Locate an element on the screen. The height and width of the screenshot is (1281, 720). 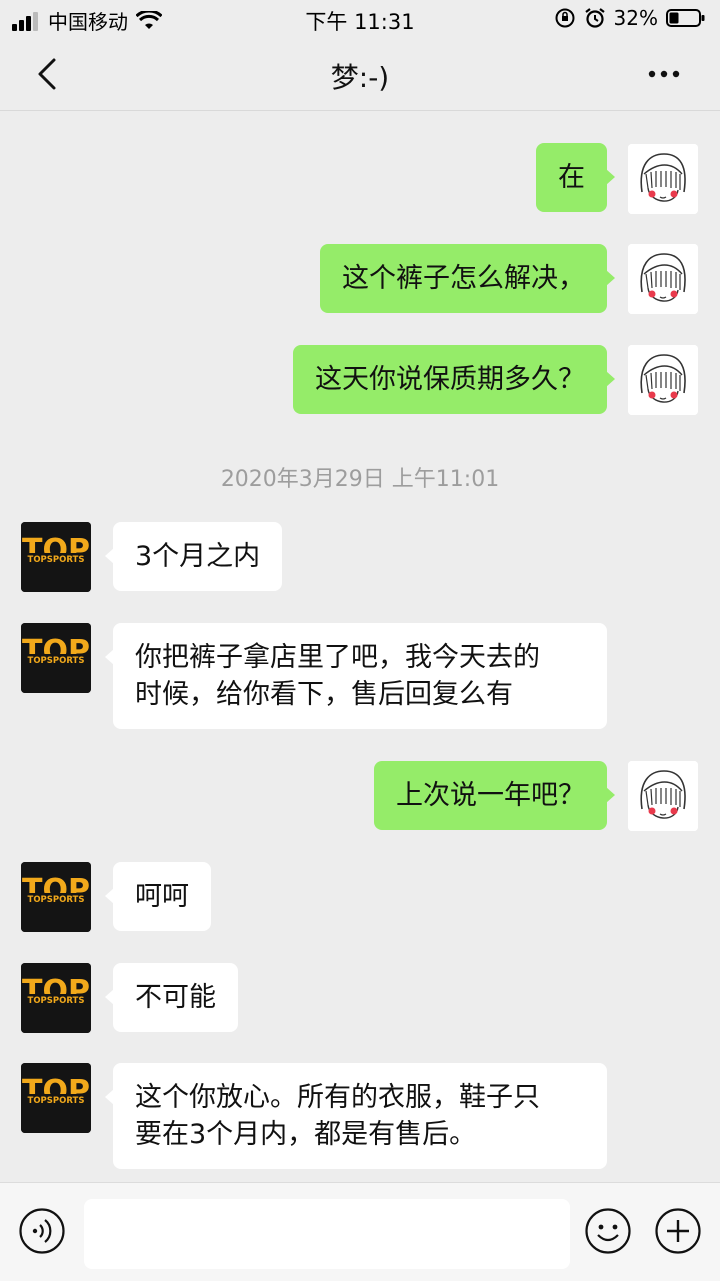
message-timestamp: 2020年3月29日 上午11:01 is located at coordinates (360, 479).